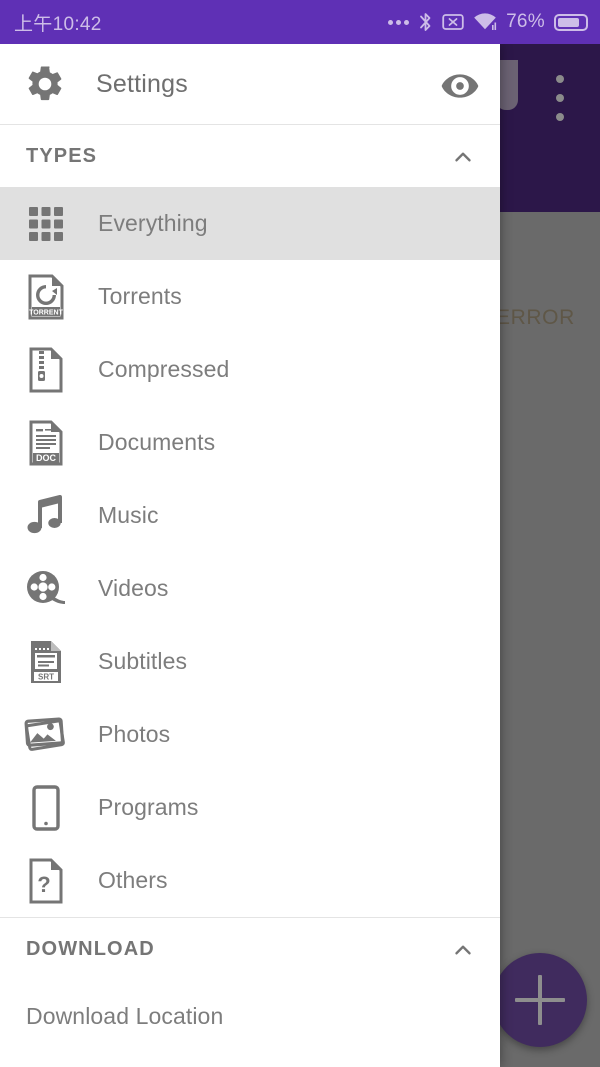 The width and height of the screenshot is (600, 1067). I want to click on status-bar: 上午10:42 76%, so click(300, 22).